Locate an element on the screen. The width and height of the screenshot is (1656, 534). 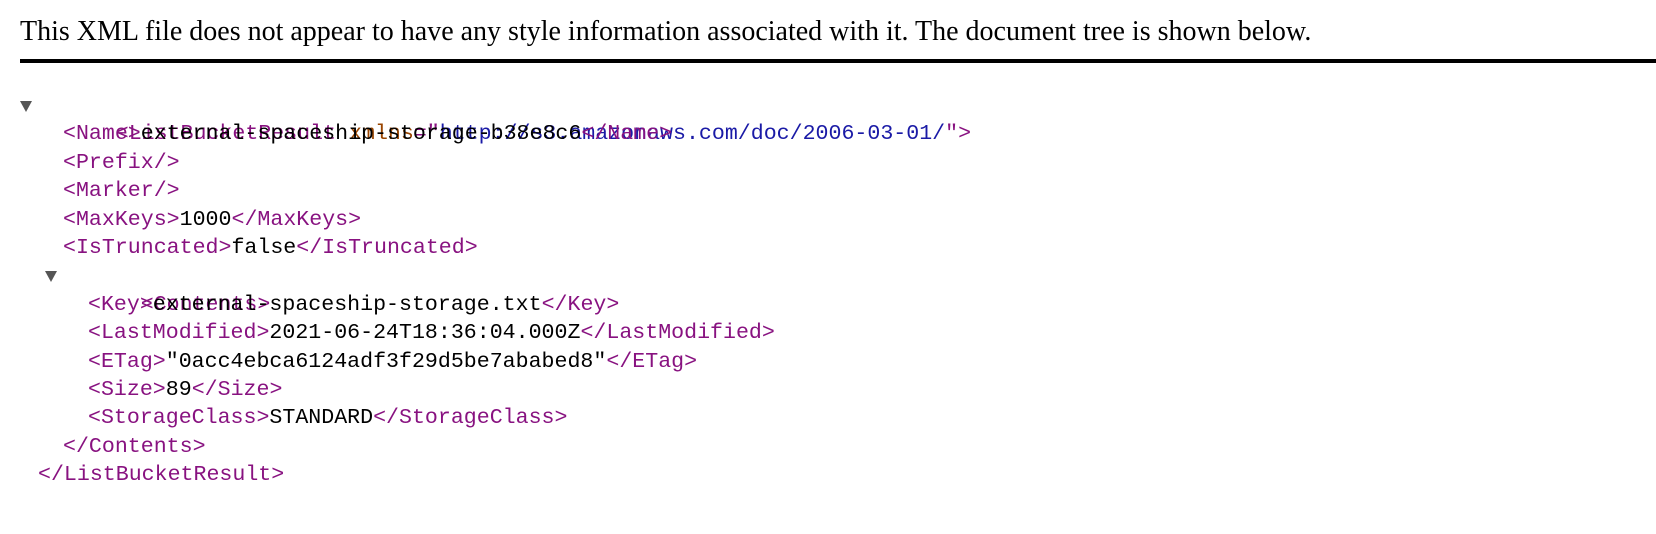
maxkeys-line: <MaxKeys>1000</MaxKeys> is located at coordinates (495, 220).